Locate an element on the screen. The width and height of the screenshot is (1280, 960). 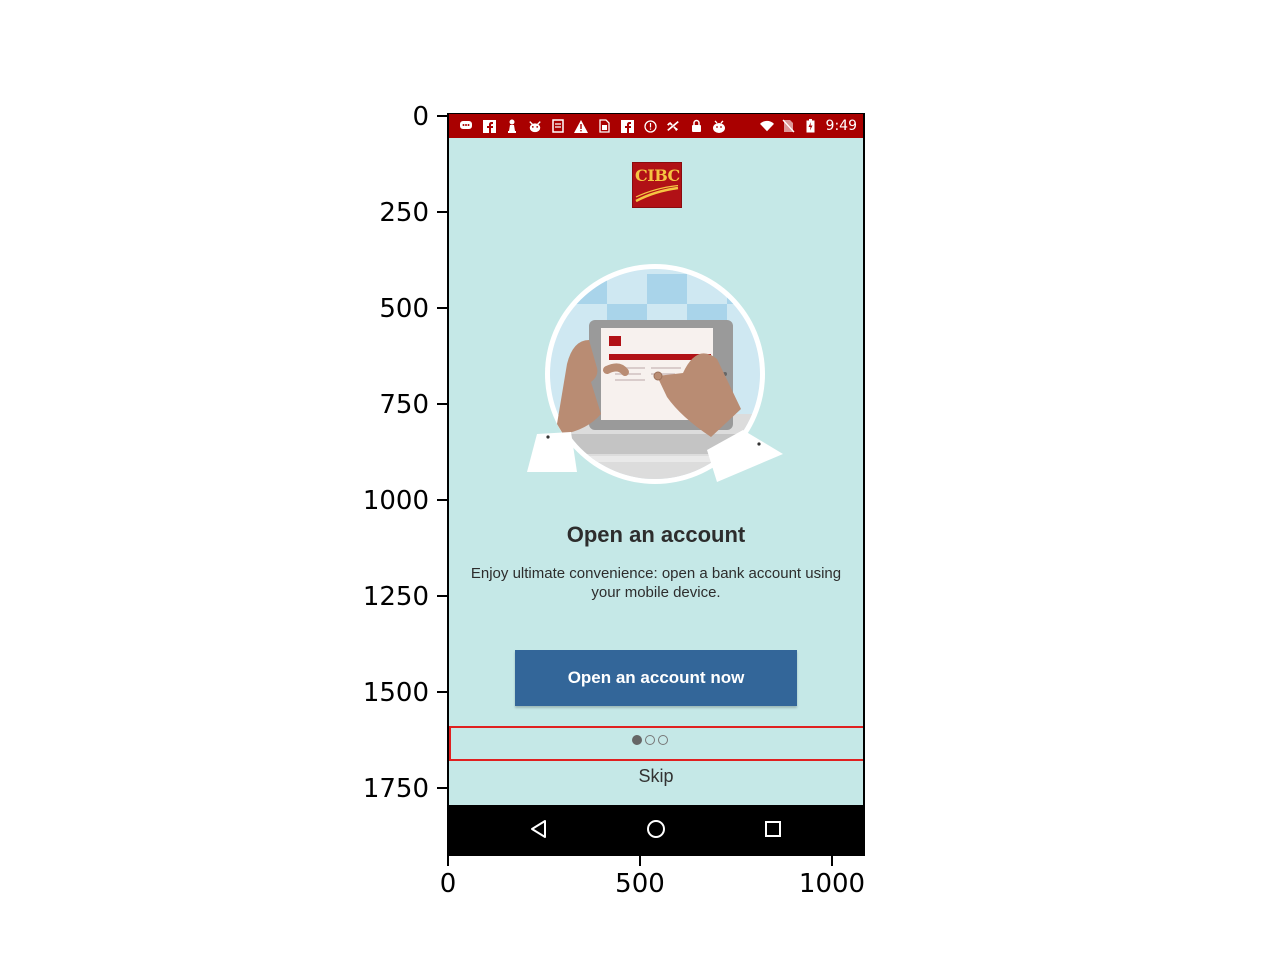
tablet-hands-illustration is located at coordinates (655, 374).